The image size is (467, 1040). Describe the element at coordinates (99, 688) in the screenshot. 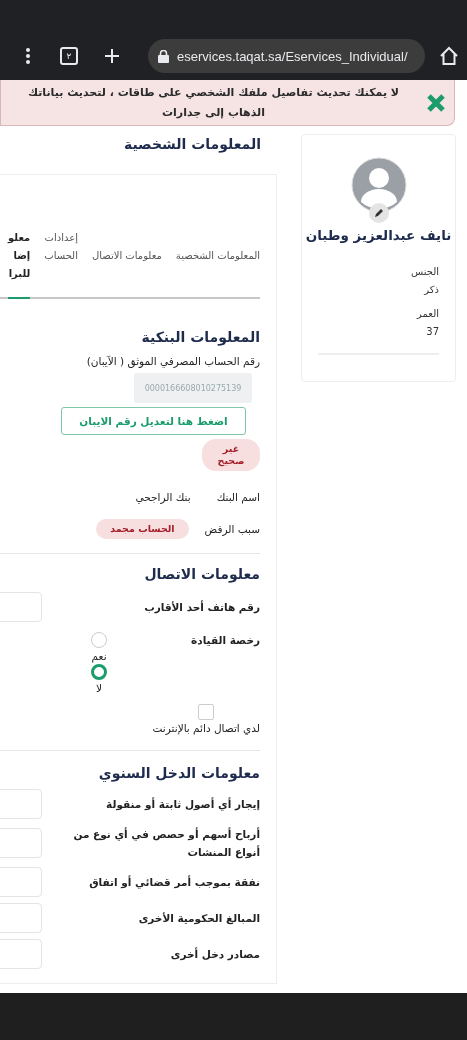

I see `radio-label: لا` at that location.